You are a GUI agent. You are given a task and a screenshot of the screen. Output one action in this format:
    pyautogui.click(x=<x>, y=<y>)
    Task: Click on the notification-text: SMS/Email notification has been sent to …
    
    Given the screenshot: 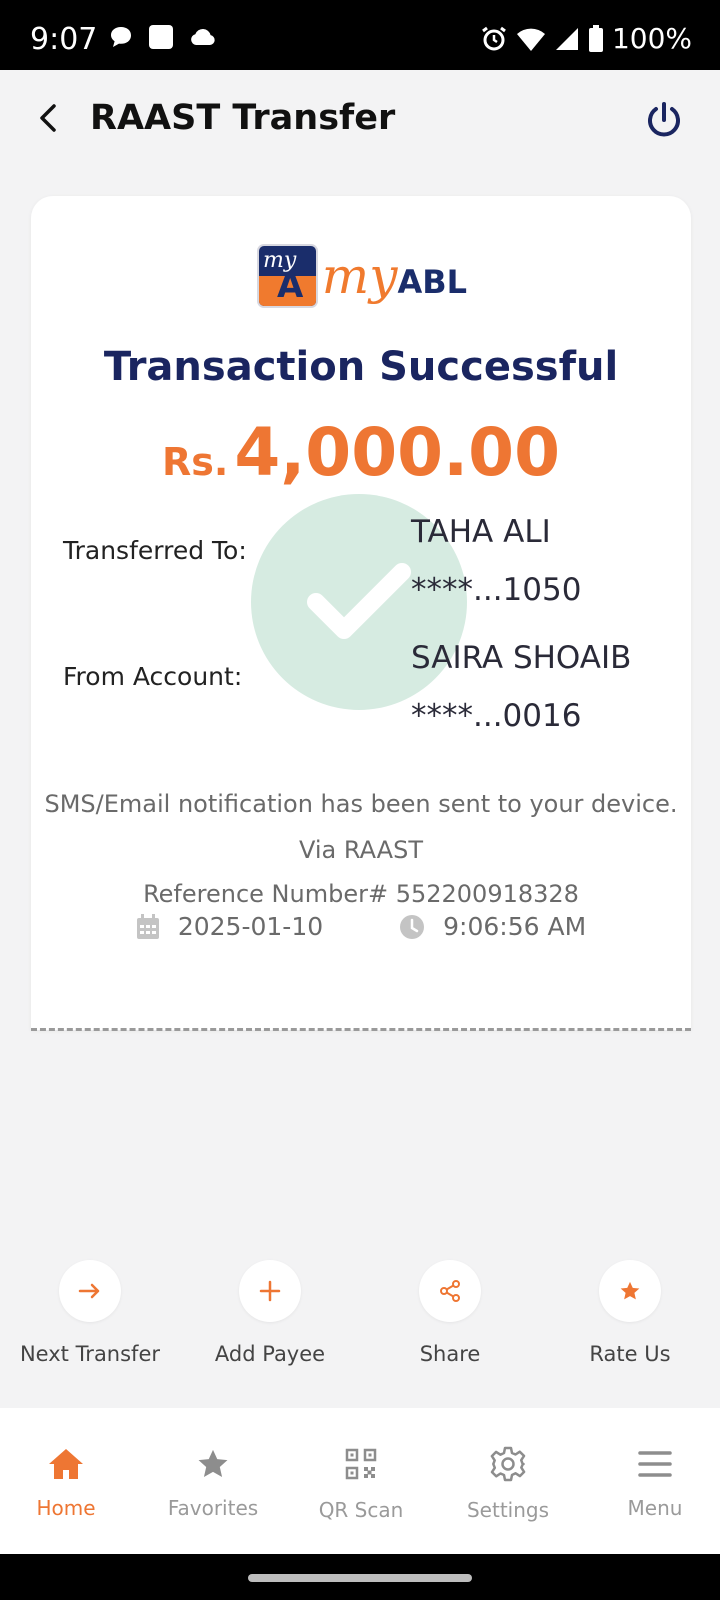 What is the action you would take?
    pyautogui.click(x=361, y=804)
    